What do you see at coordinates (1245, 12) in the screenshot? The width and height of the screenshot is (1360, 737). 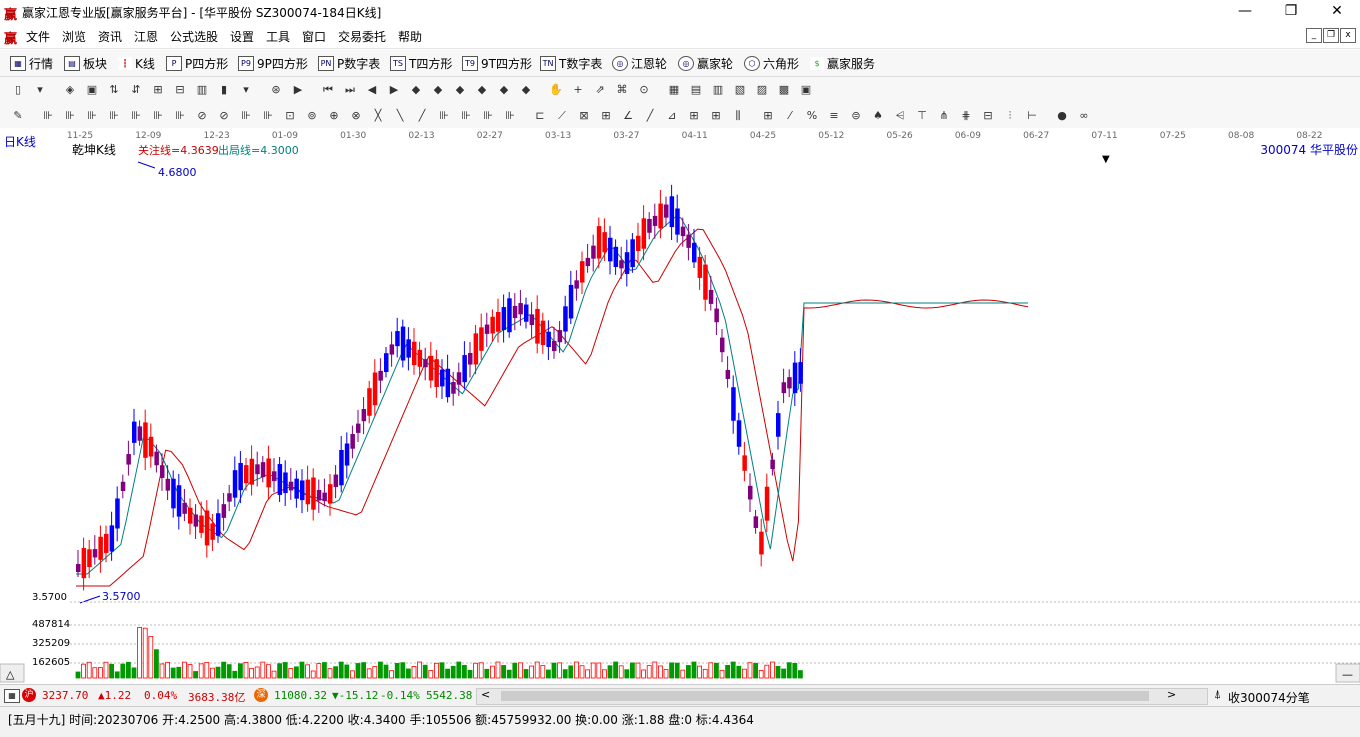 I see `minimize-button: —` at bounding box center [1245, 12].